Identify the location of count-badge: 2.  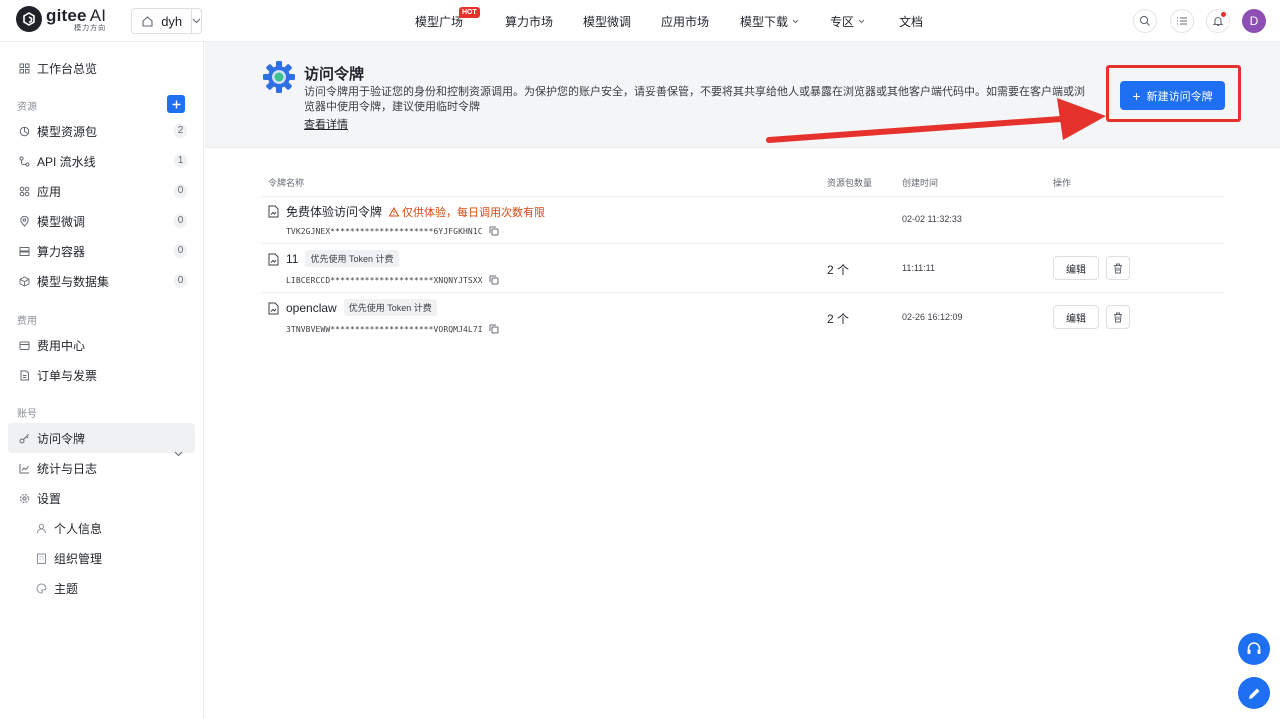
(180, 131).